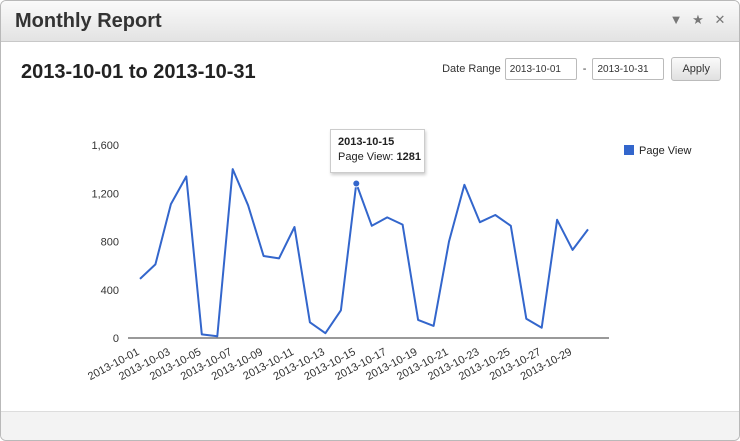 The image size is (740, 441). Describe the element at coordinates (370, 425) in the screenshot. I see `widget-footer` at that location.